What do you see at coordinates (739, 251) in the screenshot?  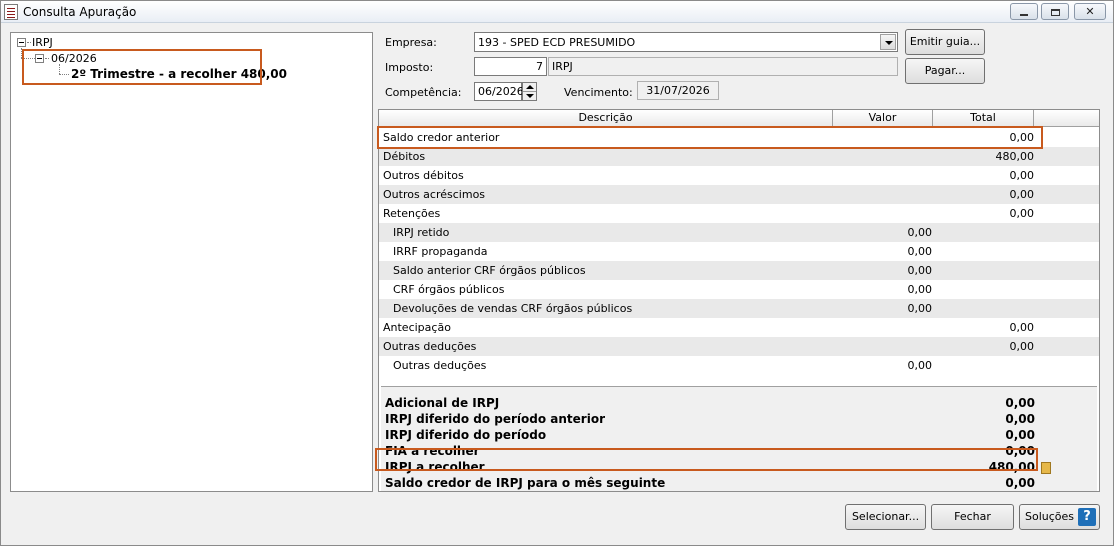 I see `table-row: IRRF propaganda 0,00` at bounding box center [739, 251].